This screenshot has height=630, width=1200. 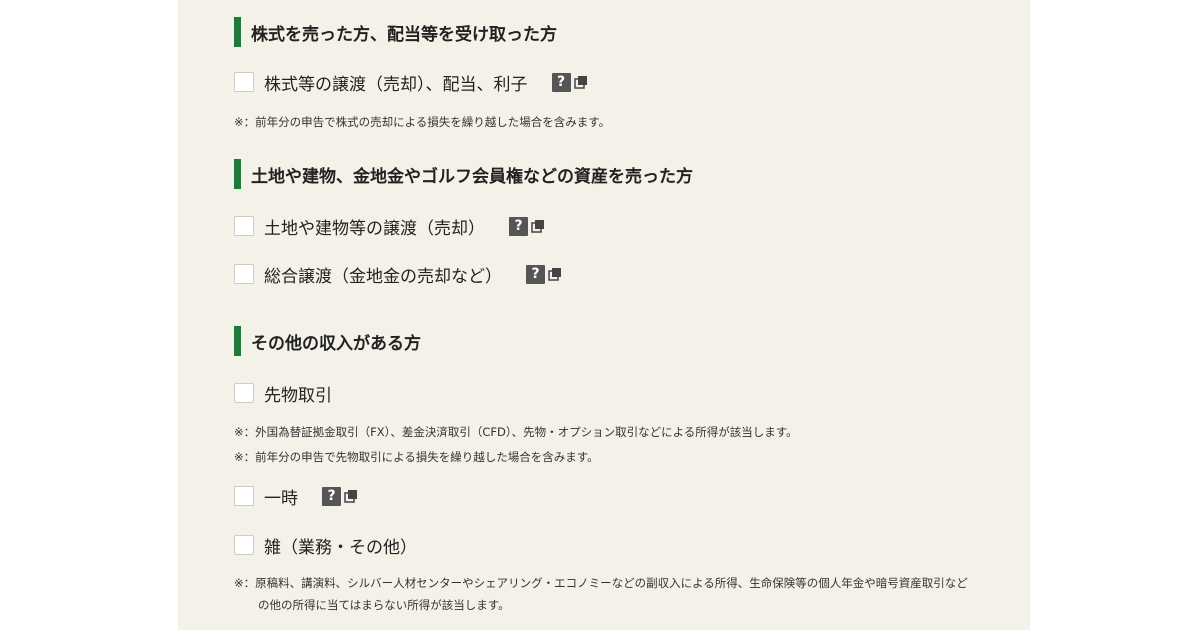 What do you see at coordinates (281, 498) in the screenshot?
I see `option-label: 一時` at bounding box center [281, 498].